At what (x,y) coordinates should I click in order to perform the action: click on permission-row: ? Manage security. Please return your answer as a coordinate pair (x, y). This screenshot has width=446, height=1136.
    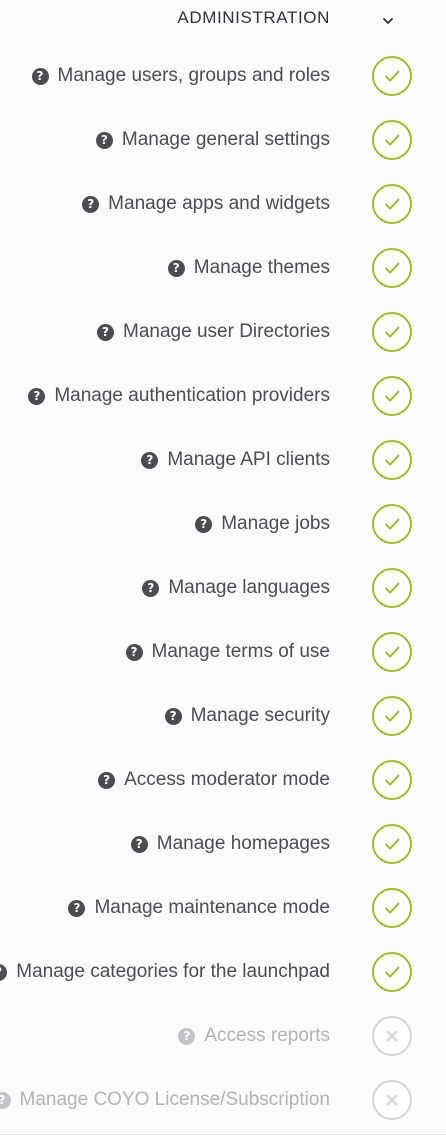
    Looking at the image, I should click on (223, 716).